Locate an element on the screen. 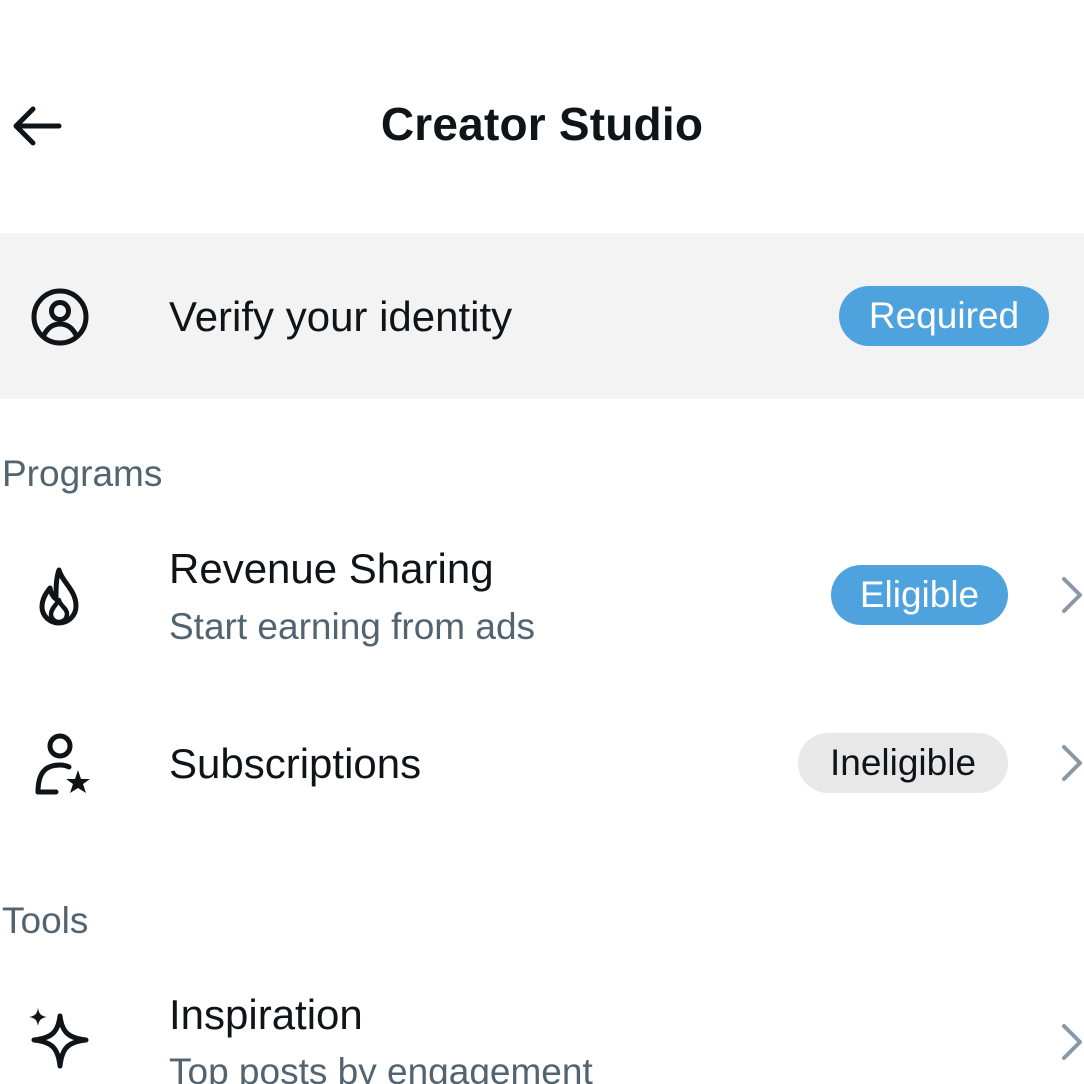 The width and height of the screenshot is (1084, 1084). revenue-sharing-subtitle: Start earning from ads is located at coordinates (352, 626).